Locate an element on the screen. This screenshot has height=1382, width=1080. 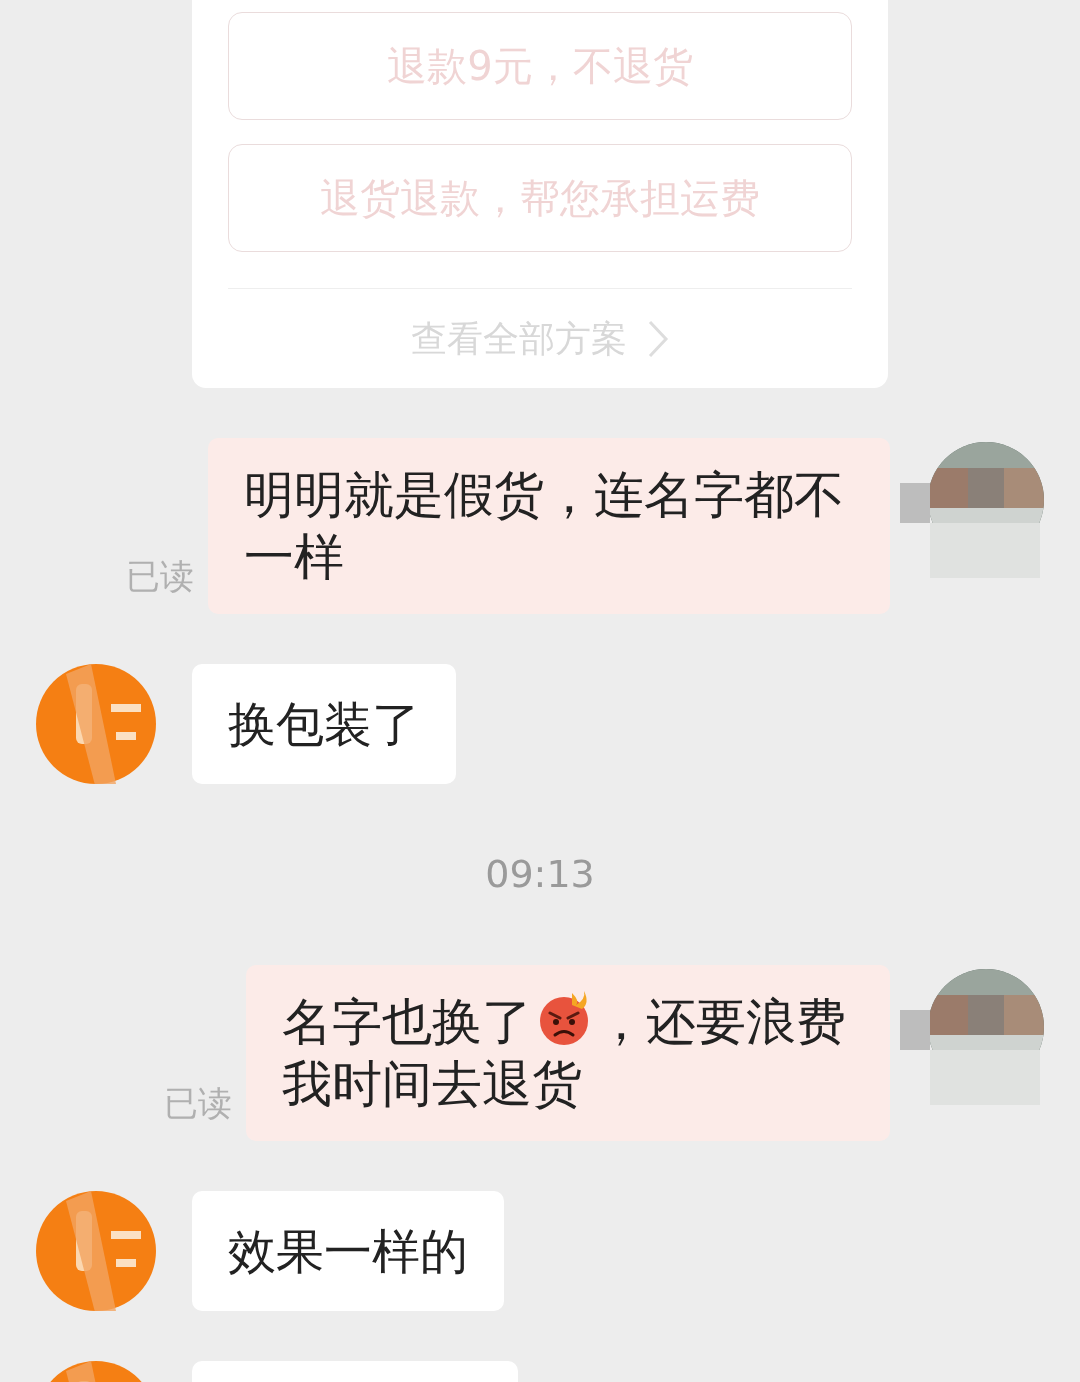
timestamp: 09:13 is located at coordinates (540, 874).